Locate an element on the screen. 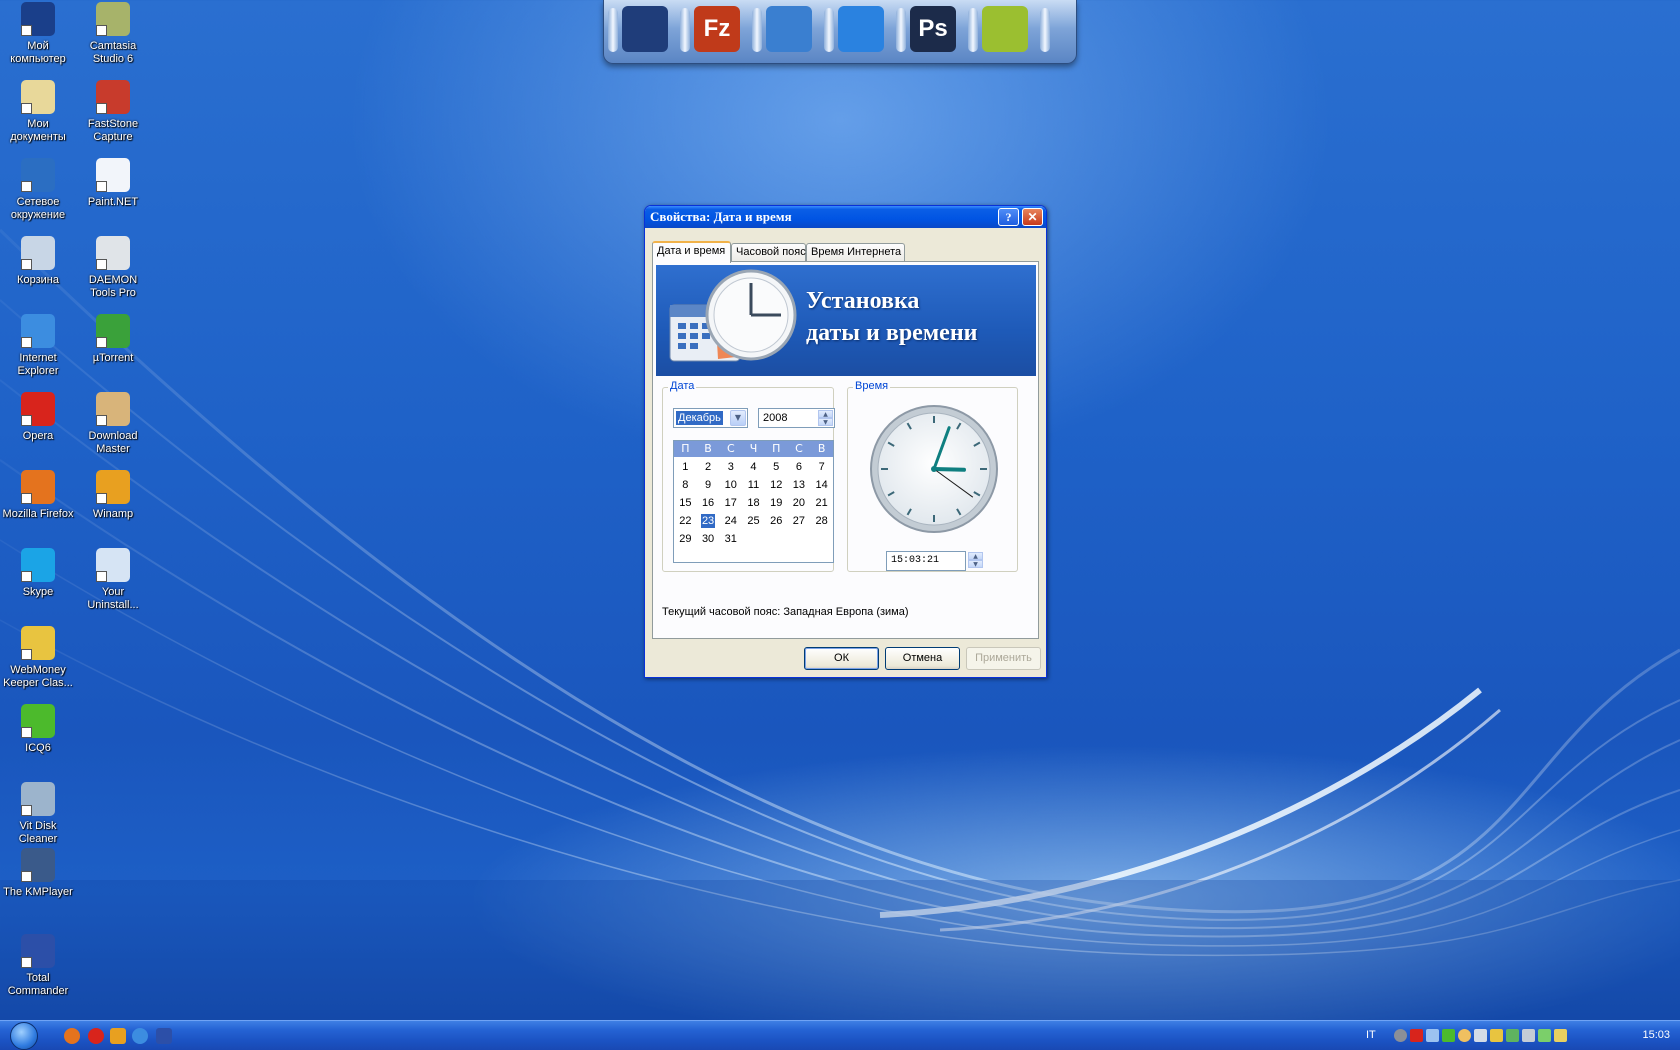 The image size is (1680, 1050). tray-update-icon is located at coordinates (1544, 1035).